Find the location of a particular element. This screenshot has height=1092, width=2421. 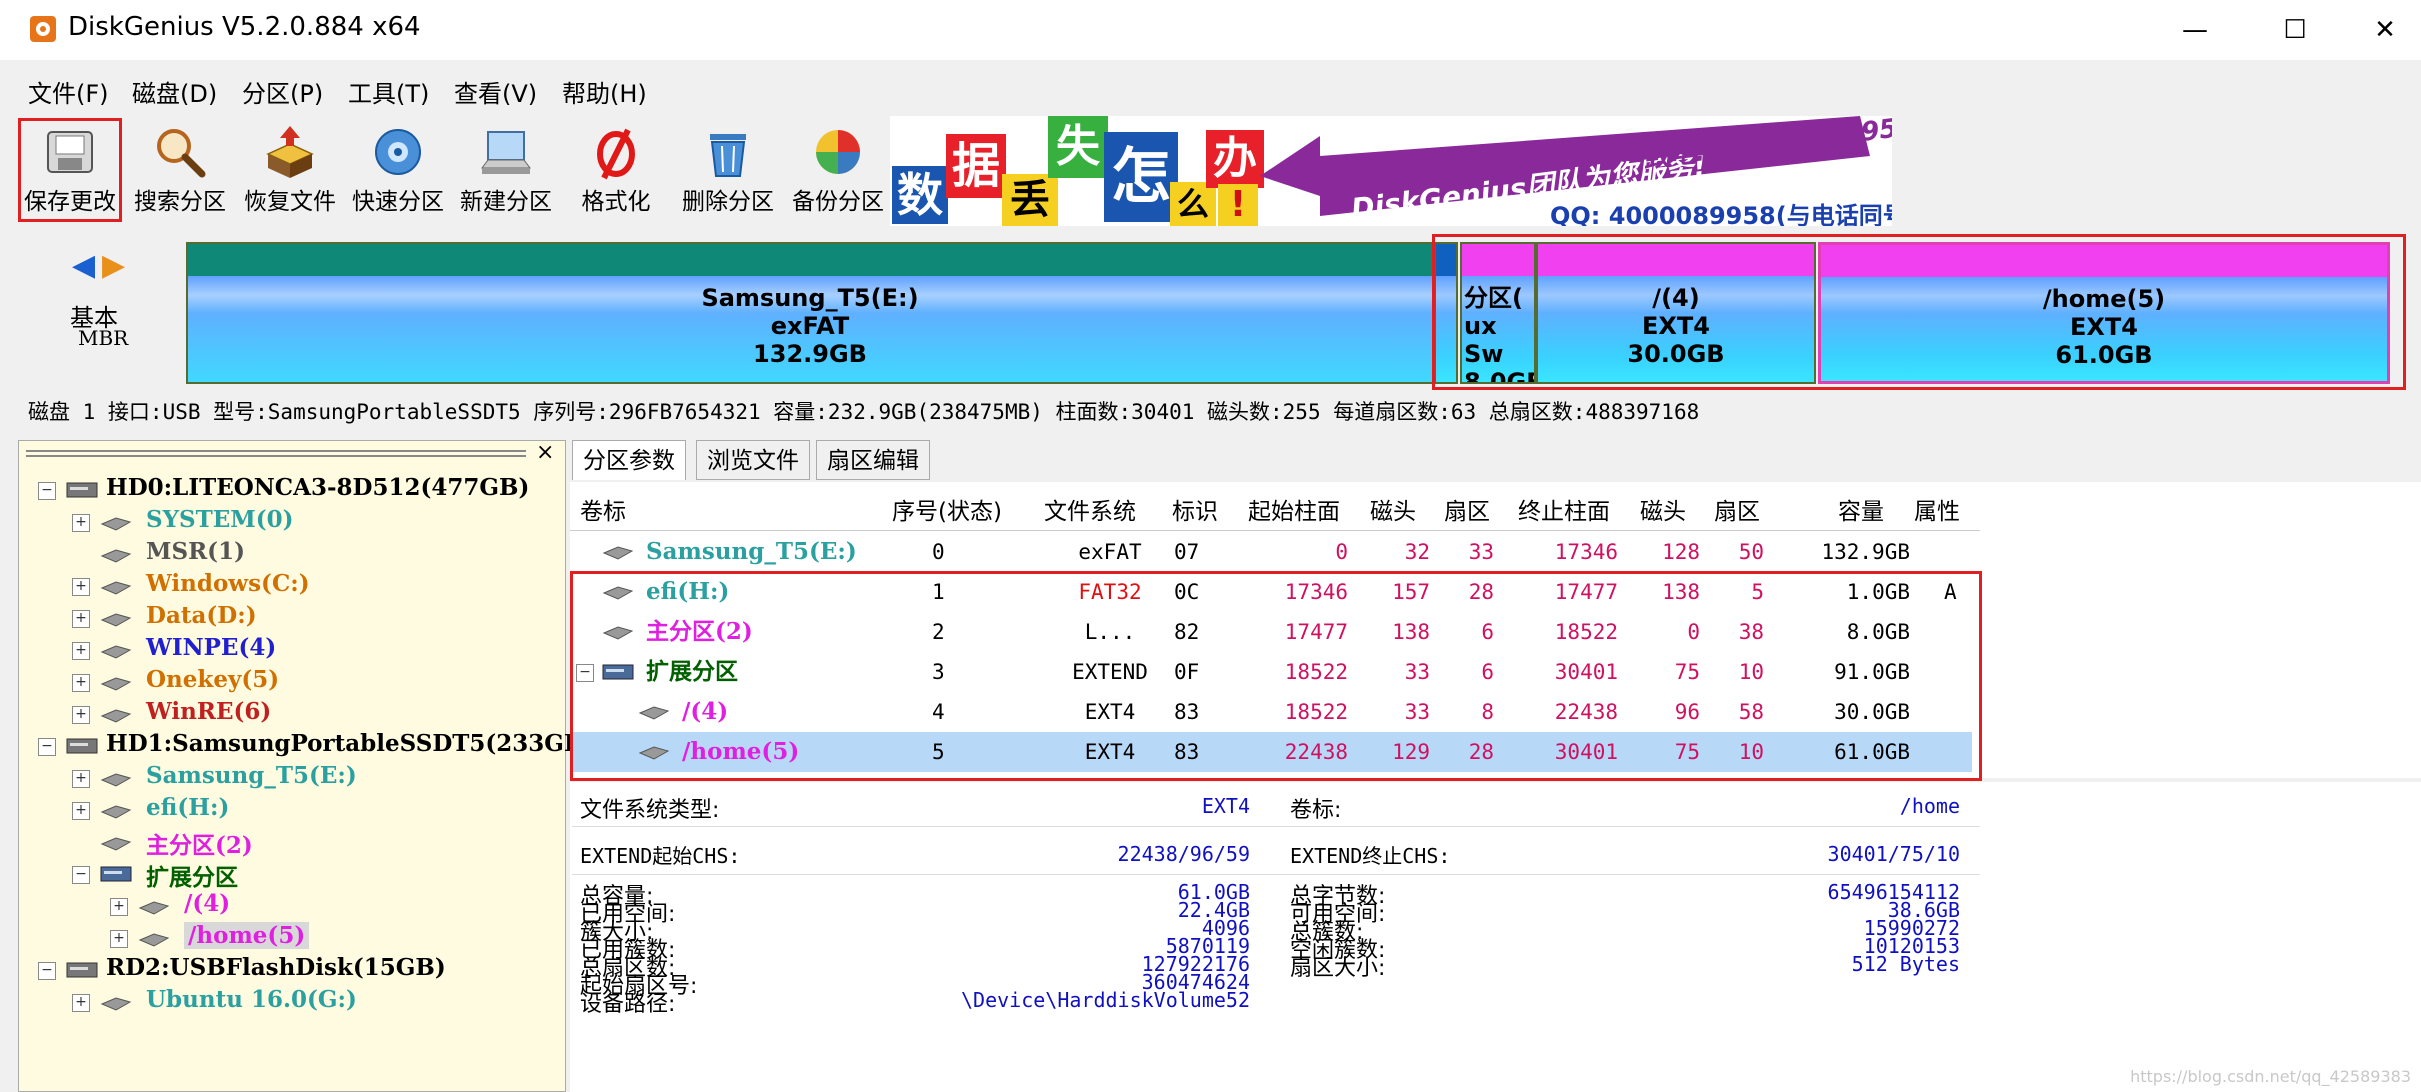

tree-partition-efi: efi(H:) is located at coordinates (187, 807).